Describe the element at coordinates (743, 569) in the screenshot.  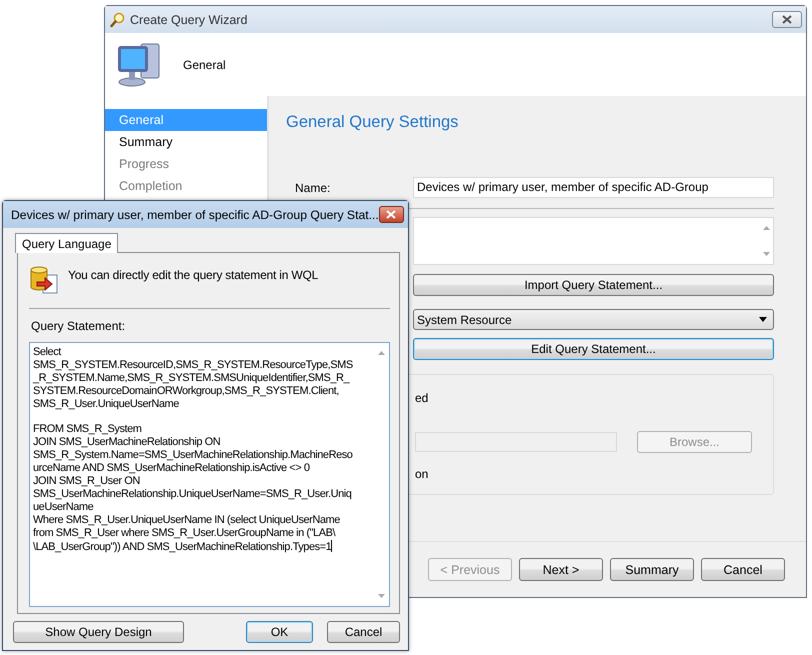
I see `wizard-button: Cancel` at that location.